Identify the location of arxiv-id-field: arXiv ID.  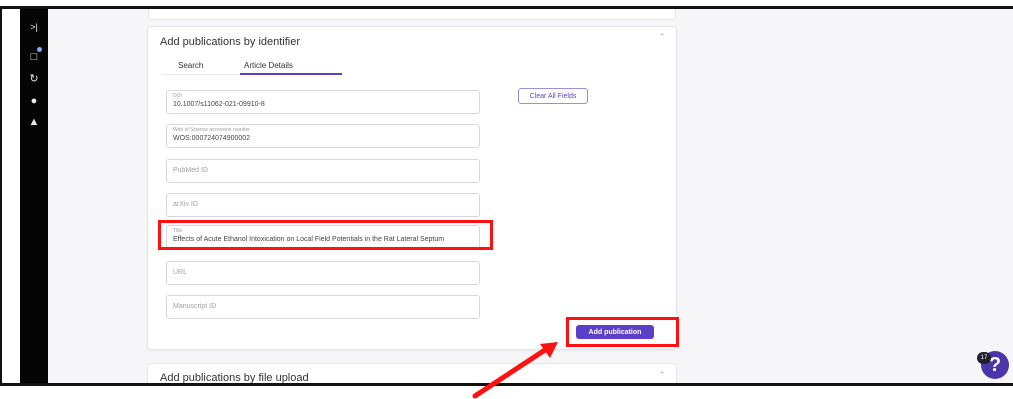
(323, 205).